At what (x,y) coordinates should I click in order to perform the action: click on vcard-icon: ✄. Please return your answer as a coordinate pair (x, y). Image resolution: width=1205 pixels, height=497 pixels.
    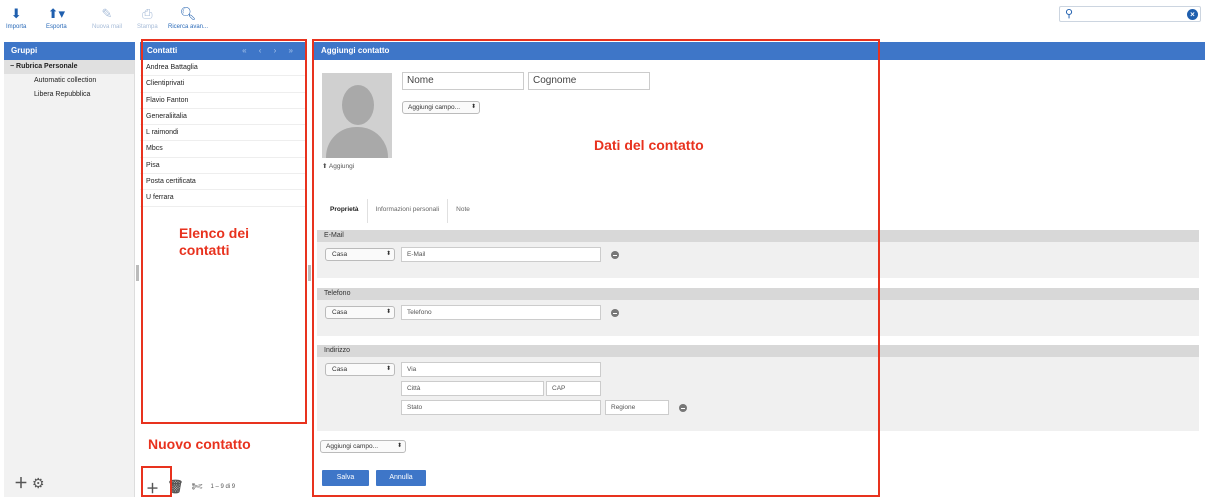
    Looking at the image, I should click on (197, 487).